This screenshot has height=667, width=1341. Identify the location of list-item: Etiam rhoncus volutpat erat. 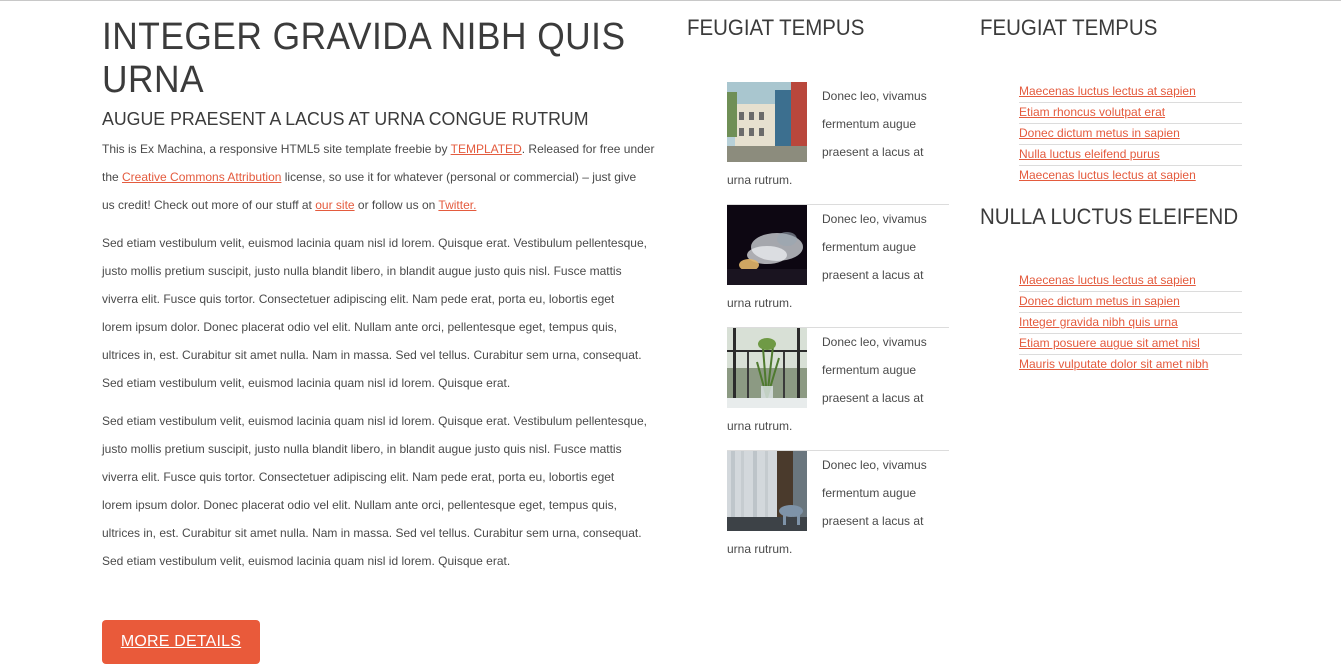
(1130, 113).